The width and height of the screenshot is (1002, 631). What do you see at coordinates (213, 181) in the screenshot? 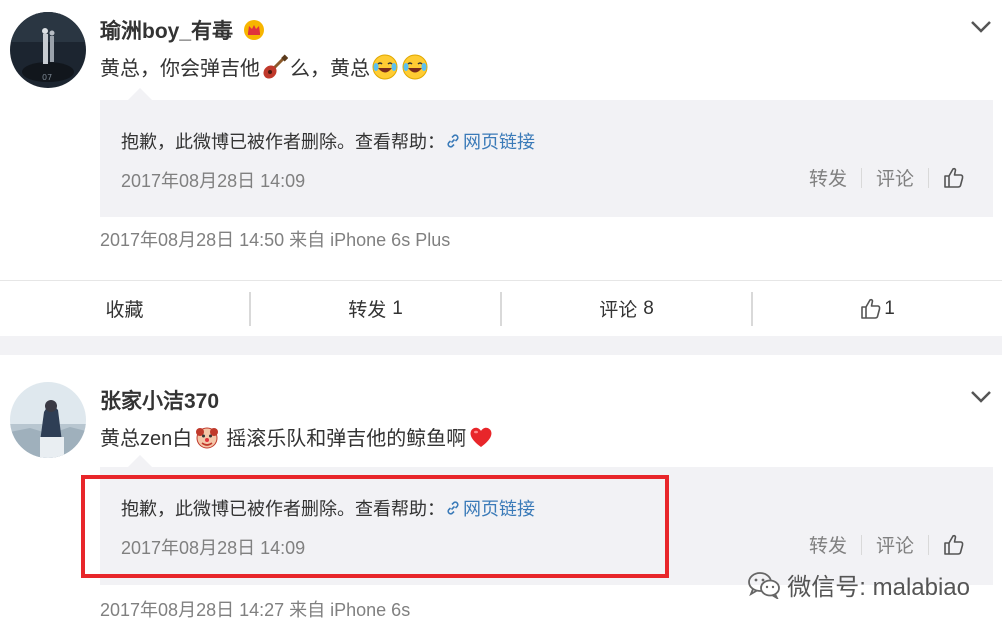
I see `repost-time: 2017年08月28日 14:09` at bounding box center [213, 181].